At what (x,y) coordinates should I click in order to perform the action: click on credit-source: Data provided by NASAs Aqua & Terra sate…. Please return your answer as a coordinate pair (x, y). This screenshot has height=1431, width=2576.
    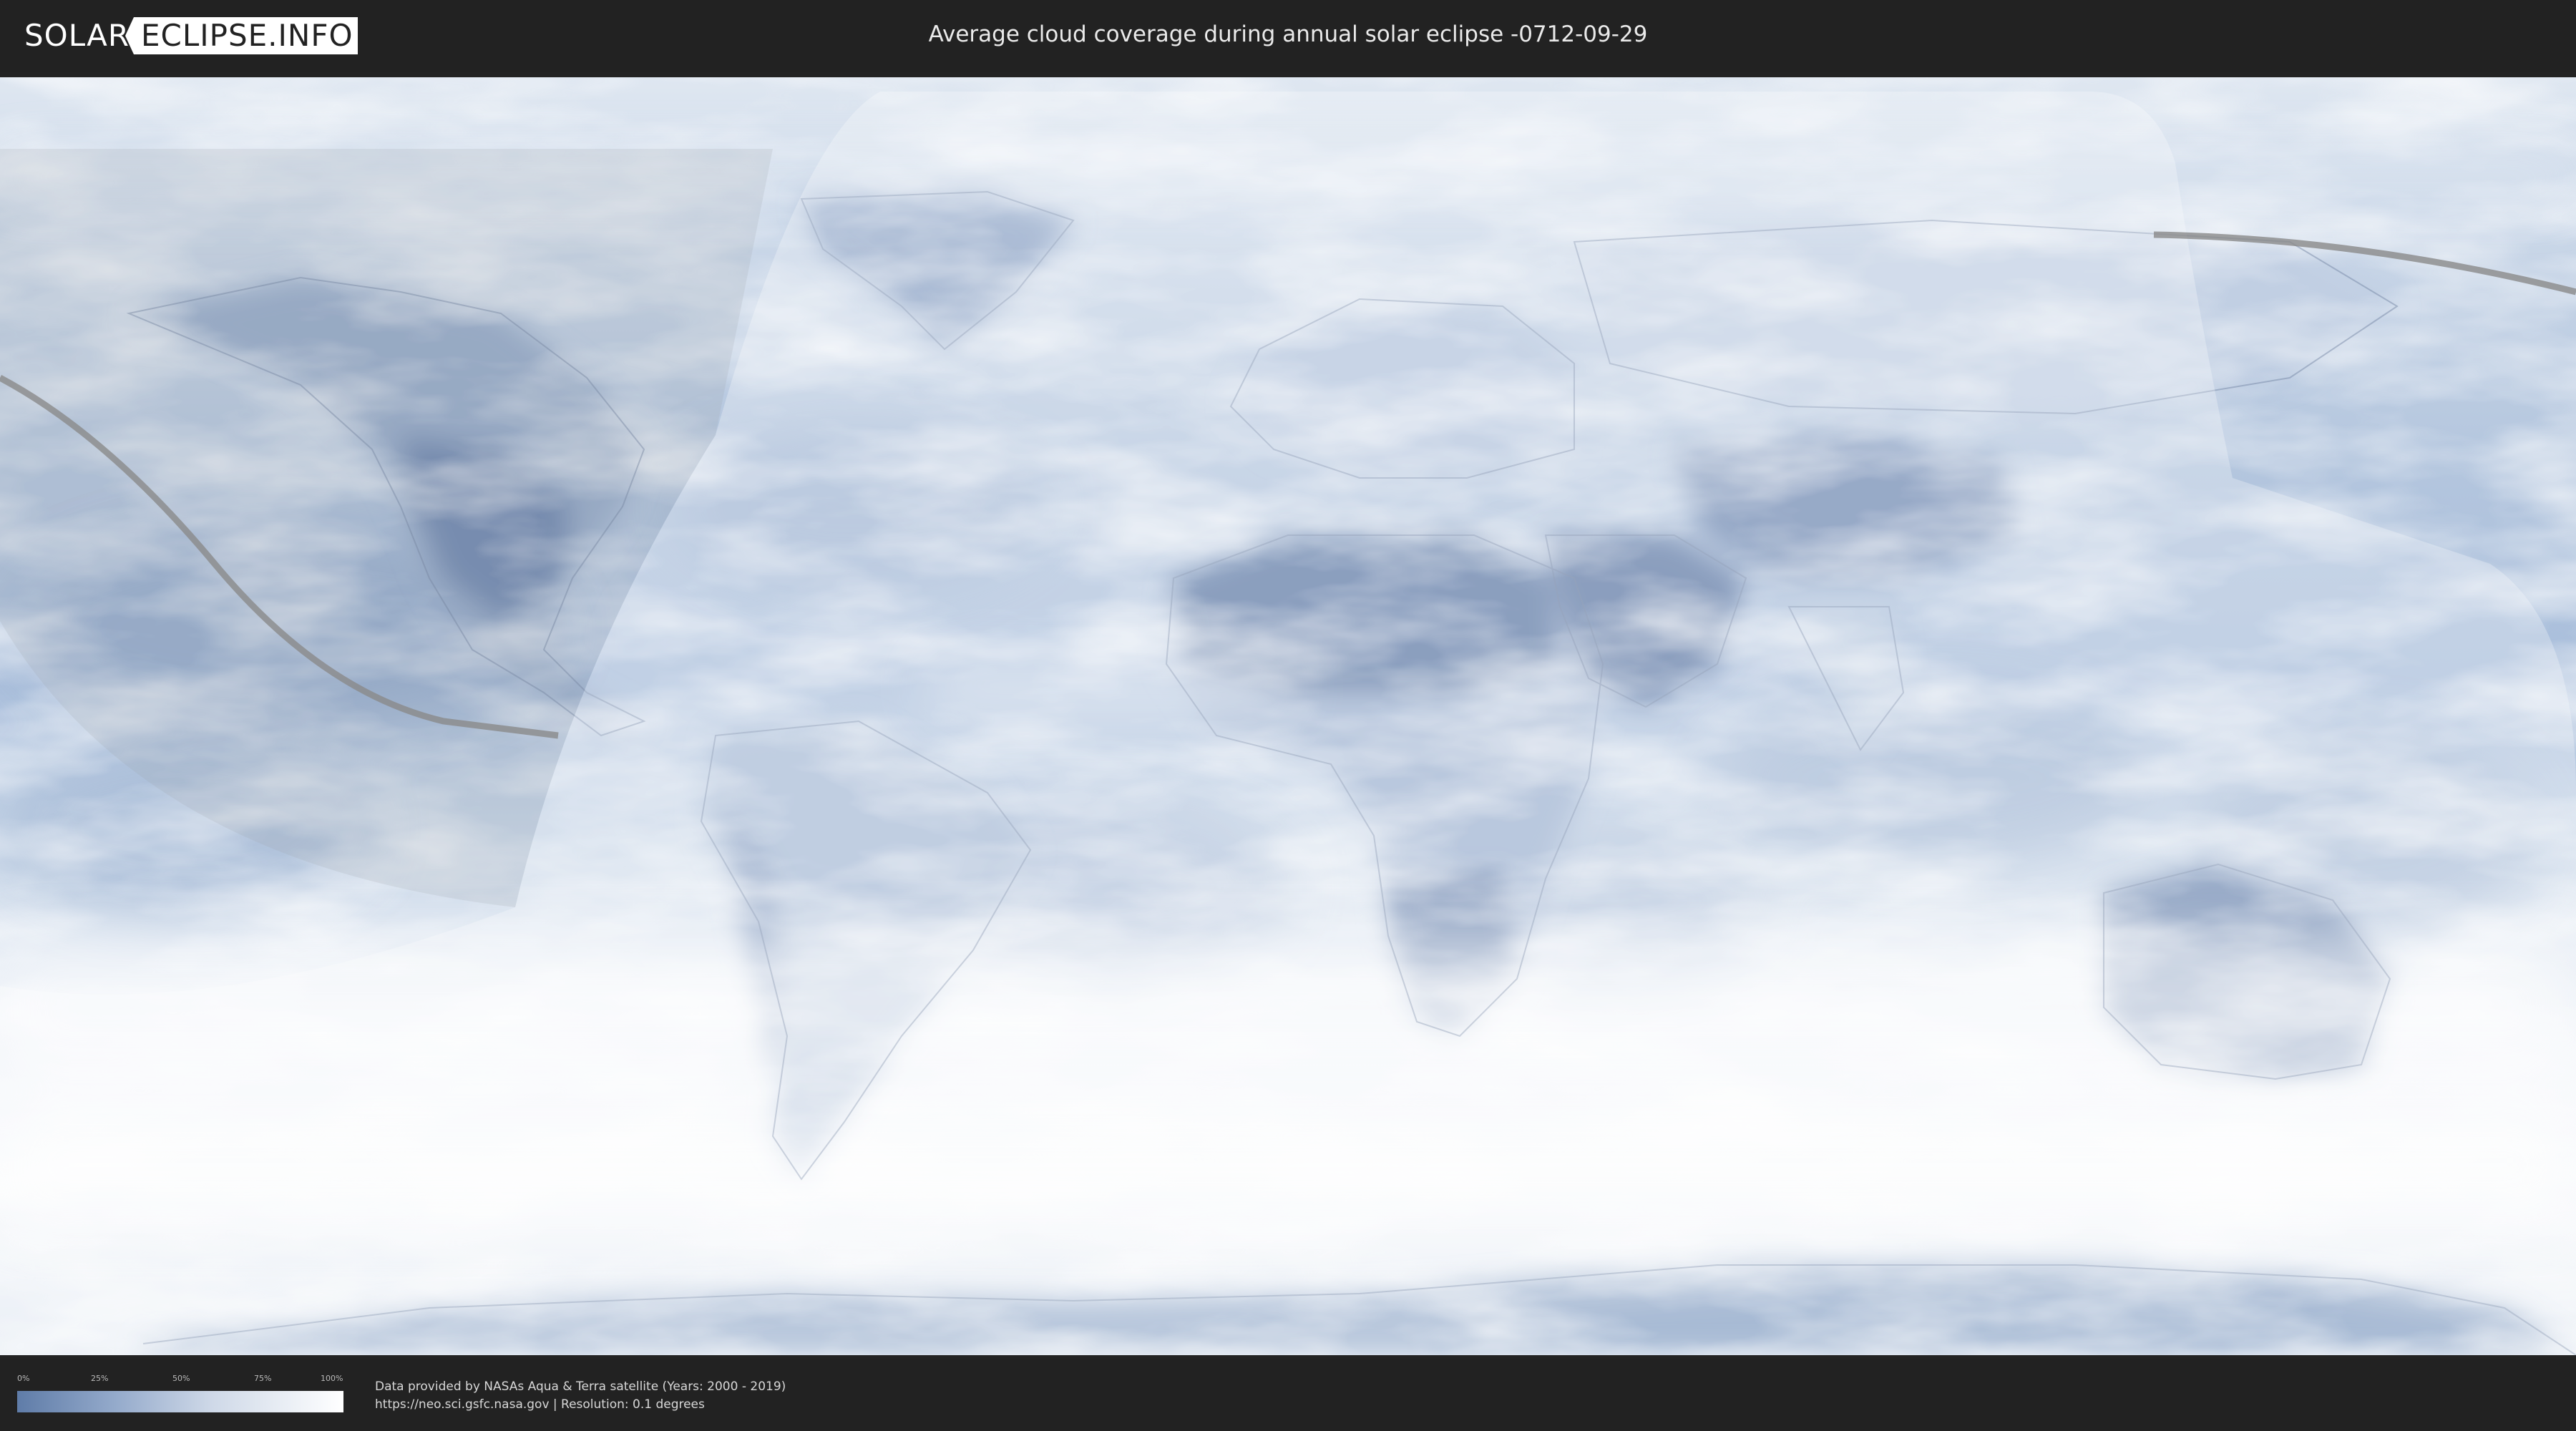
    Looking at the image, I should click on (580, 1386).